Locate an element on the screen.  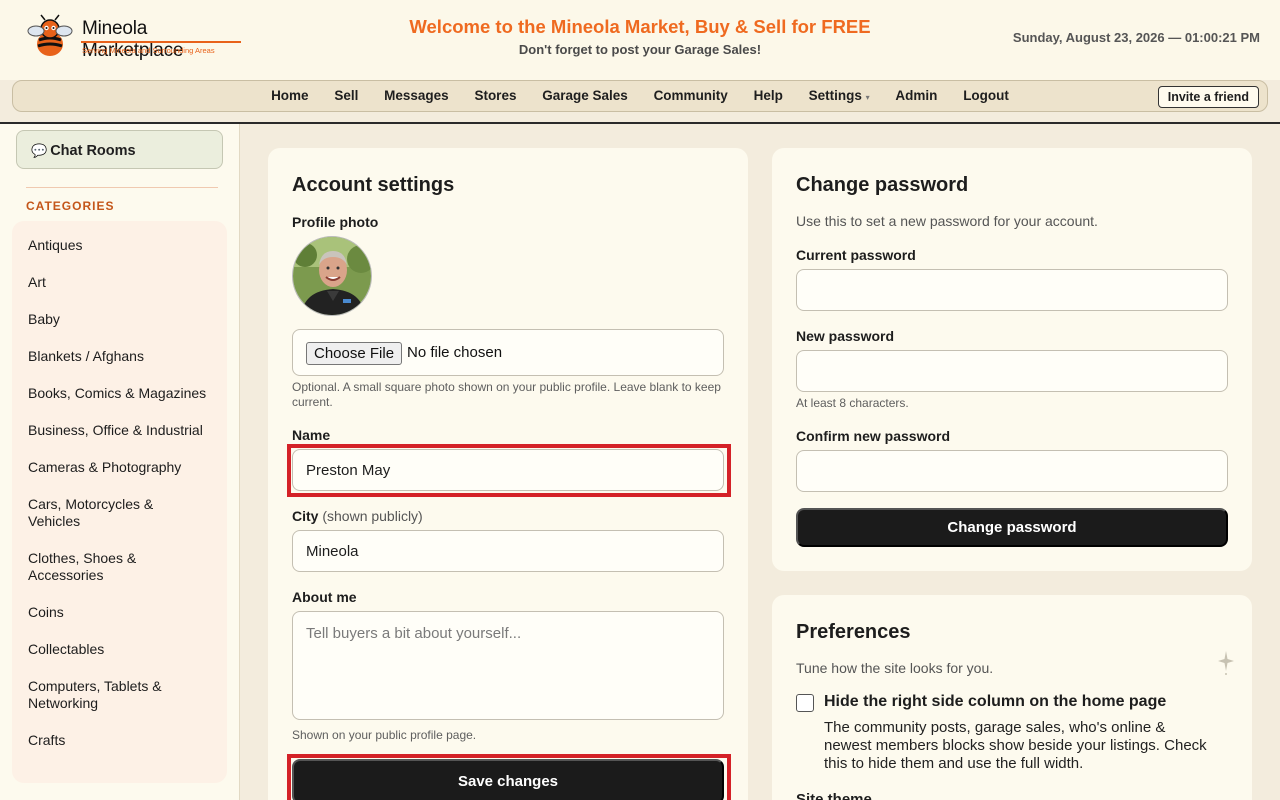
category-item: Crafts is located at coordinates (118, 740).